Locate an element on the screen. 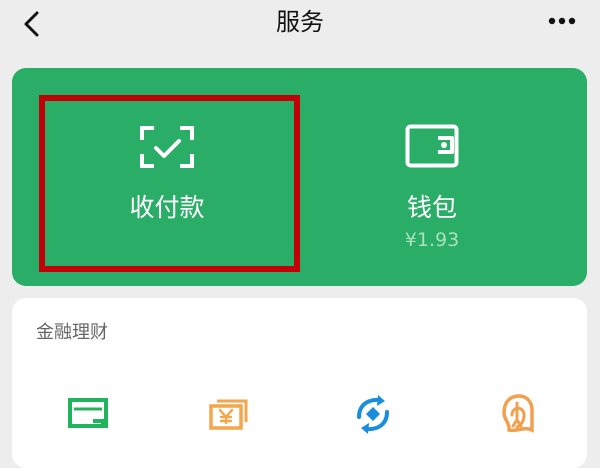 Image resolution: width=600 pixels, height=468 pixels. wallet-label: 钱包 is located at coordinates (431, 207).